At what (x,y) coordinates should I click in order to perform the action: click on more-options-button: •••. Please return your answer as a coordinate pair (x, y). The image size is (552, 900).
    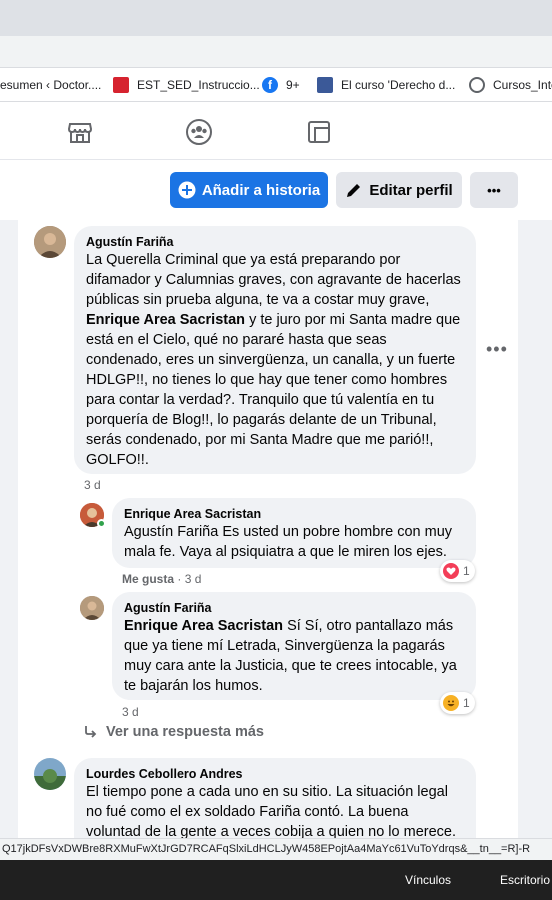
    Looking at the image, I should click on (494, 190).